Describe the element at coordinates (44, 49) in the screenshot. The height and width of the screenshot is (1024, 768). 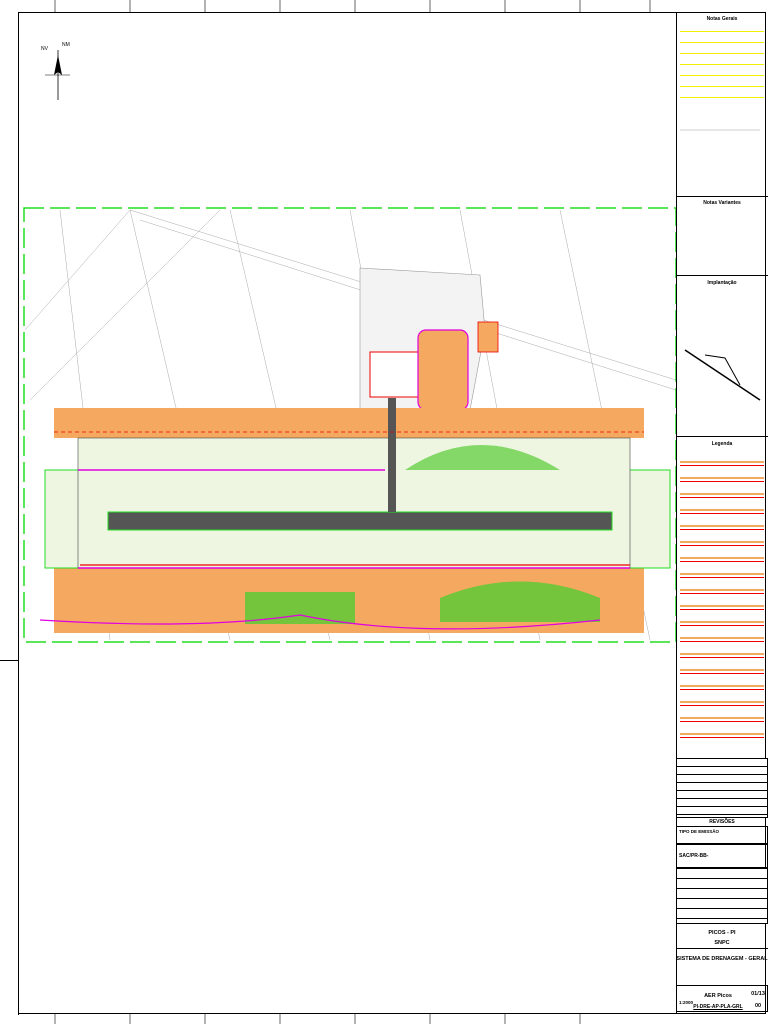
I see `north-arrow-label-nv: NV` at that location.